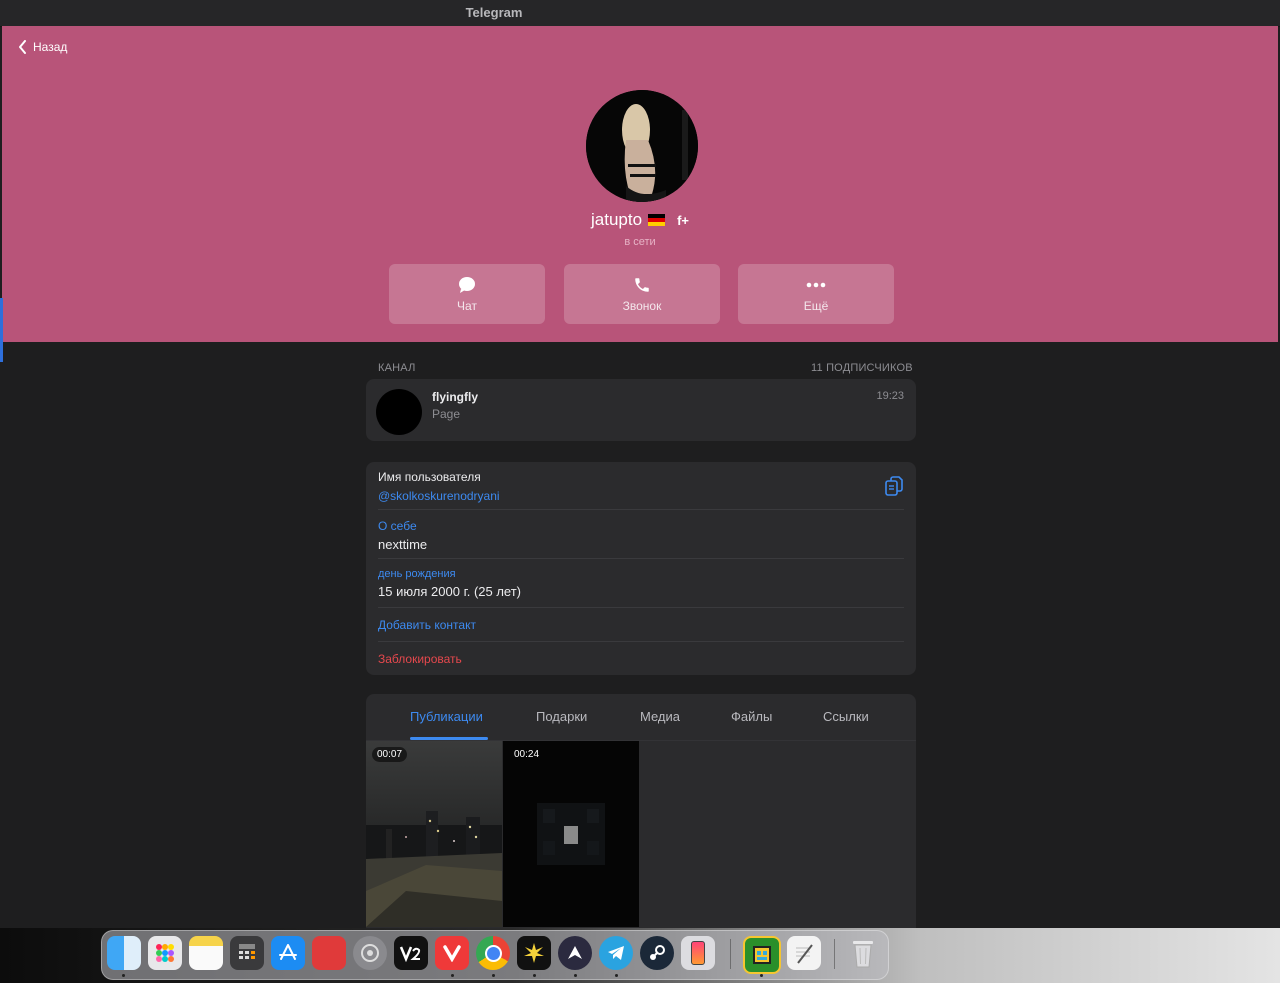  I want to click on copy-icon, so click(894, 489).